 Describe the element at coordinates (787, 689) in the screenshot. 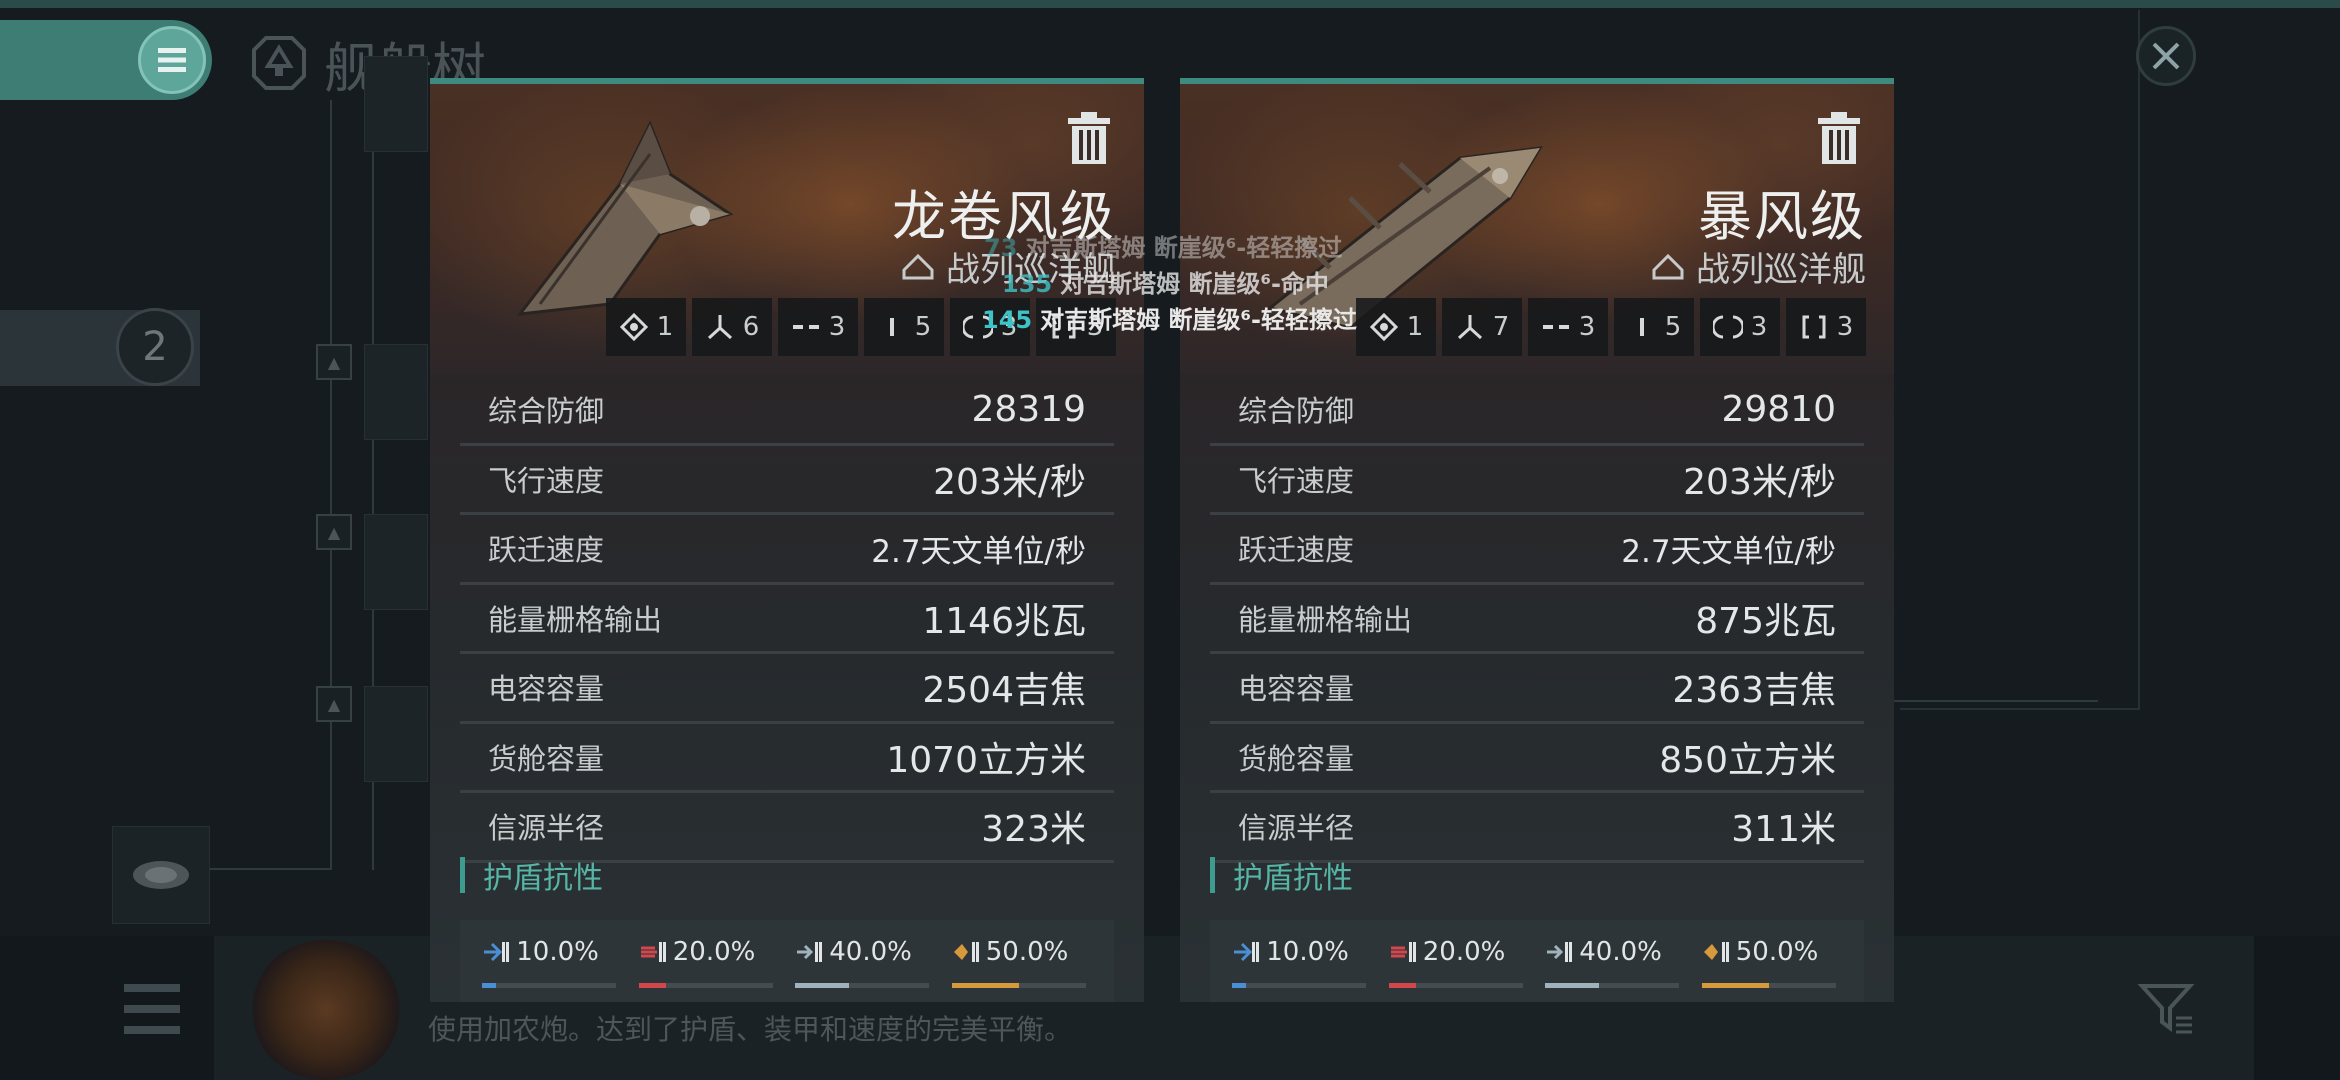

I see `stat-row-capacitor: 电容容量 2504吉焦` at that location.